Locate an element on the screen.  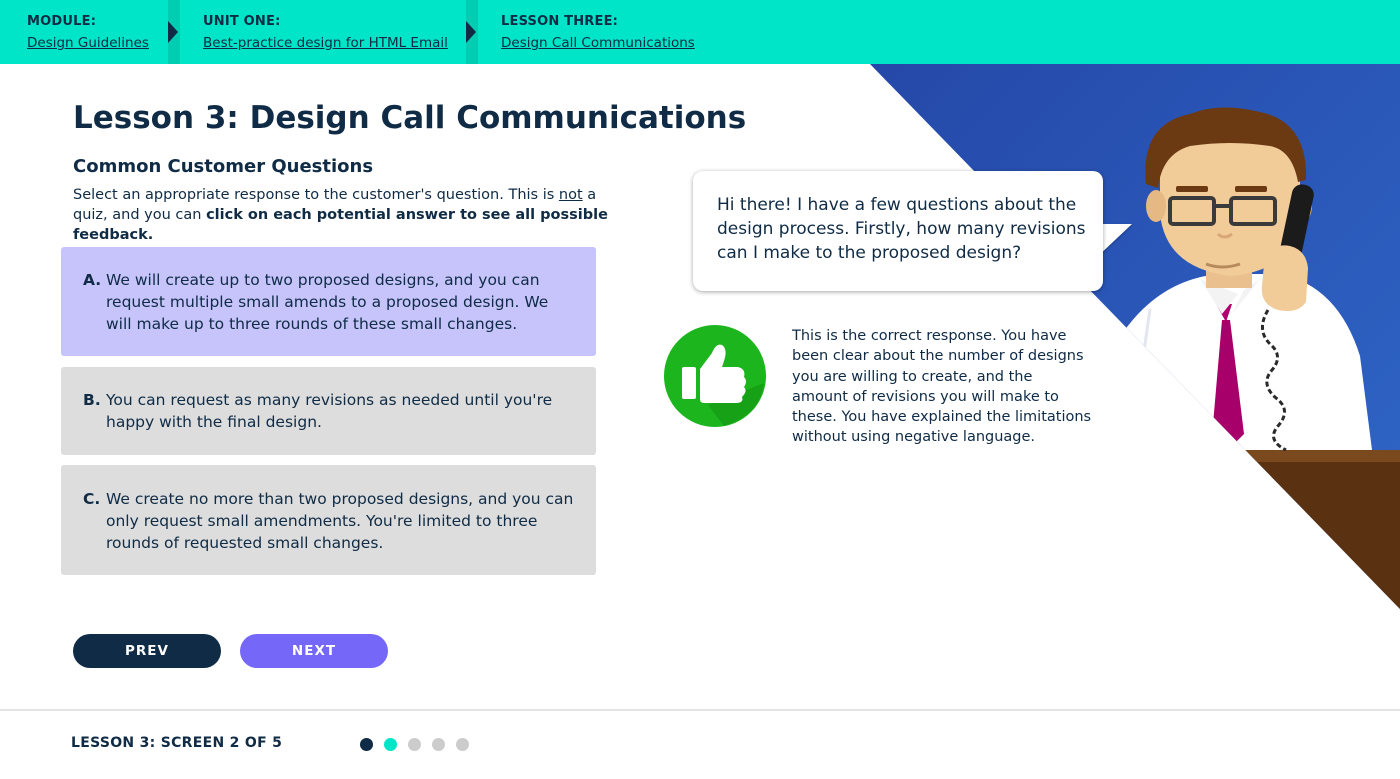
instructions-emphasis: not is located at coordinates (570, 195).